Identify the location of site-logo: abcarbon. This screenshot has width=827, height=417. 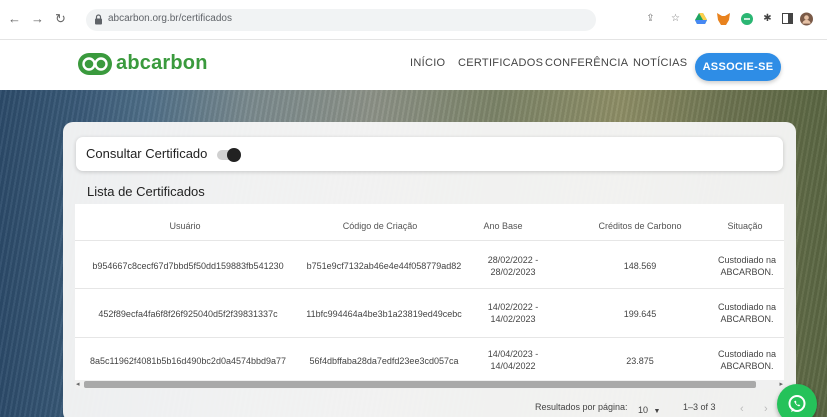
(143, 63).